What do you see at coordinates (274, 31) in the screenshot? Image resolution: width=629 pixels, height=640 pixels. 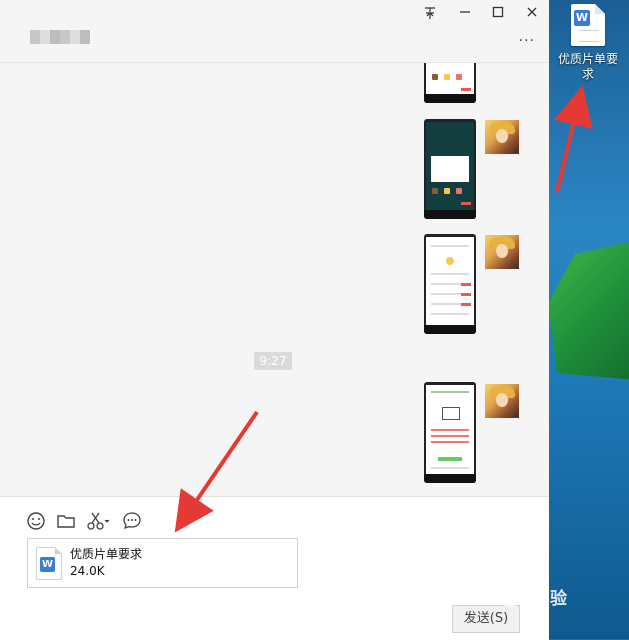 I see `title-bar: ···` at bounding box center [274, 31].